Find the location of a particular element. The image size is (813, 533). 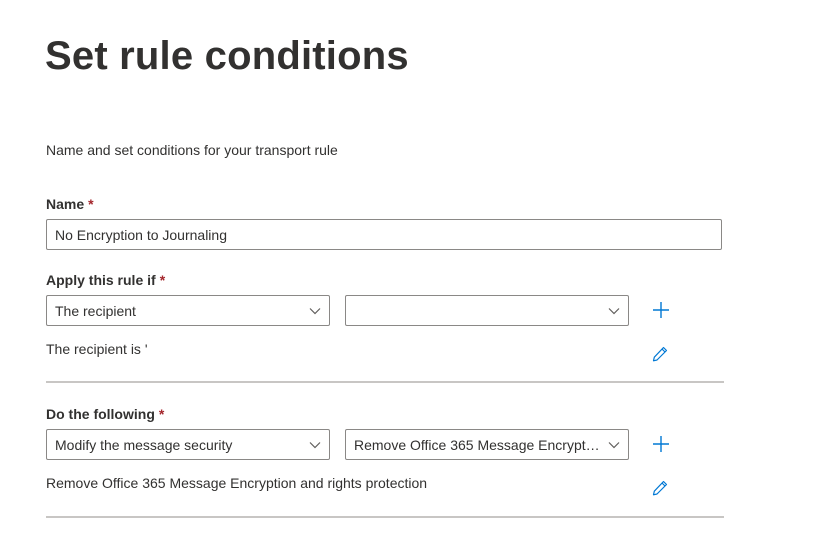

action-dropdown-value: Modify the message security is located at coordinates (144, 444).